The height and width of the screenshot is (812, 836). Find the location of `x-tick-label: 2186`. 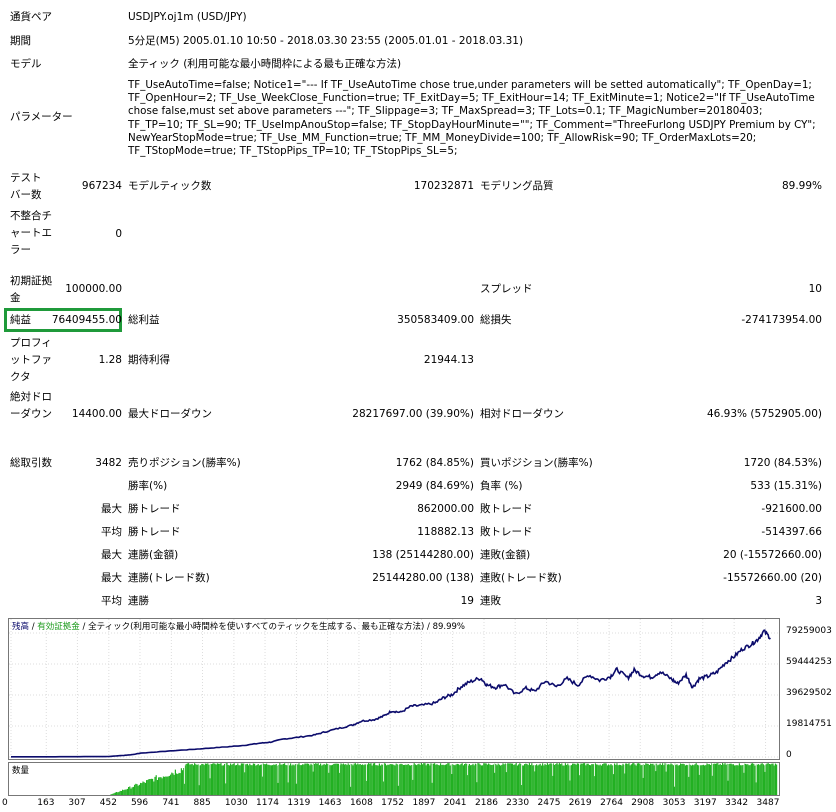

x-tick-label: 2186 is located at coordinates (486, 803).